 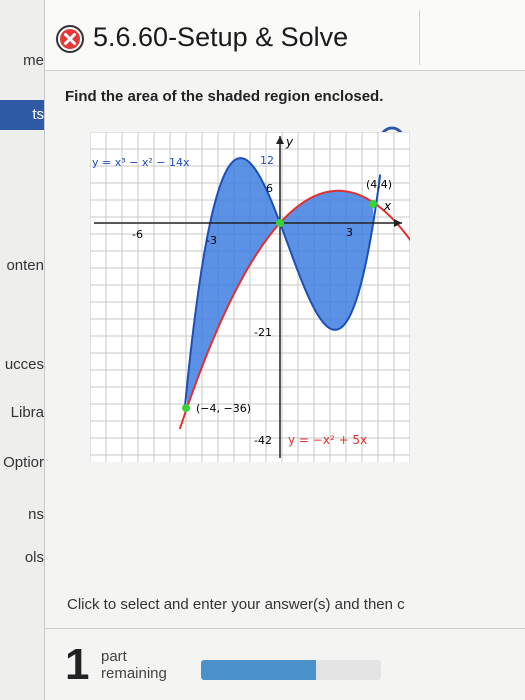 What do you see at coordinates (379, 184) in the screenshot?
I see `point-label-4-4: (4,4)` at bounding box center [379, 184].